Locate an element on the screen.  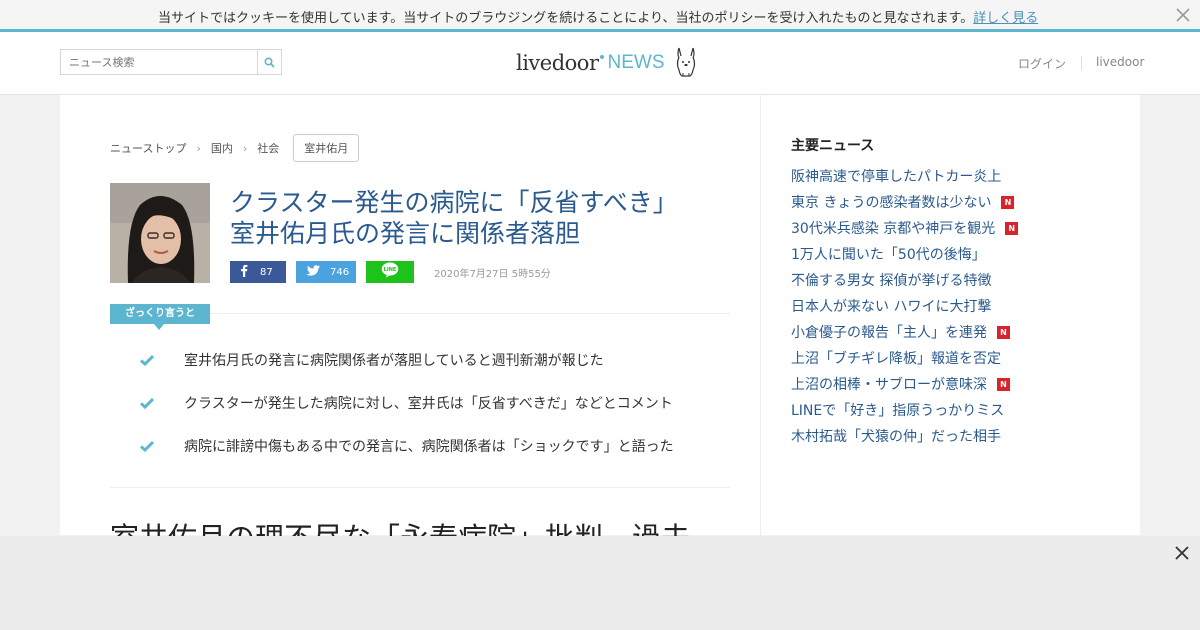
news-item: LINEで「好き」指原うっかりミス is located at coordinates (904, 410).